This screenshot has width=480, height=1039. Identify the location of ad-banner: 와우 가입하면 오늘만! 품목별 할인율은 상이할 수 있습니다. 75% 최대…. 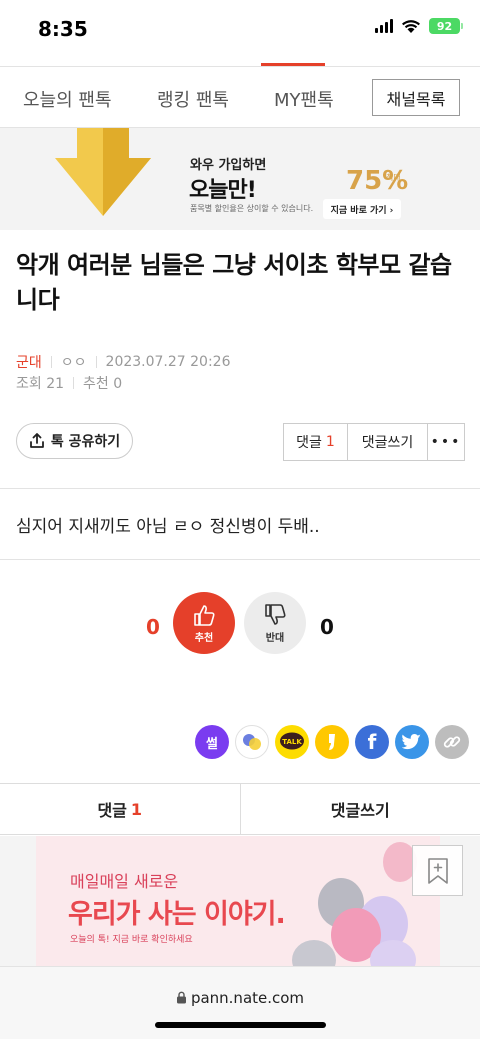
(240, 179).